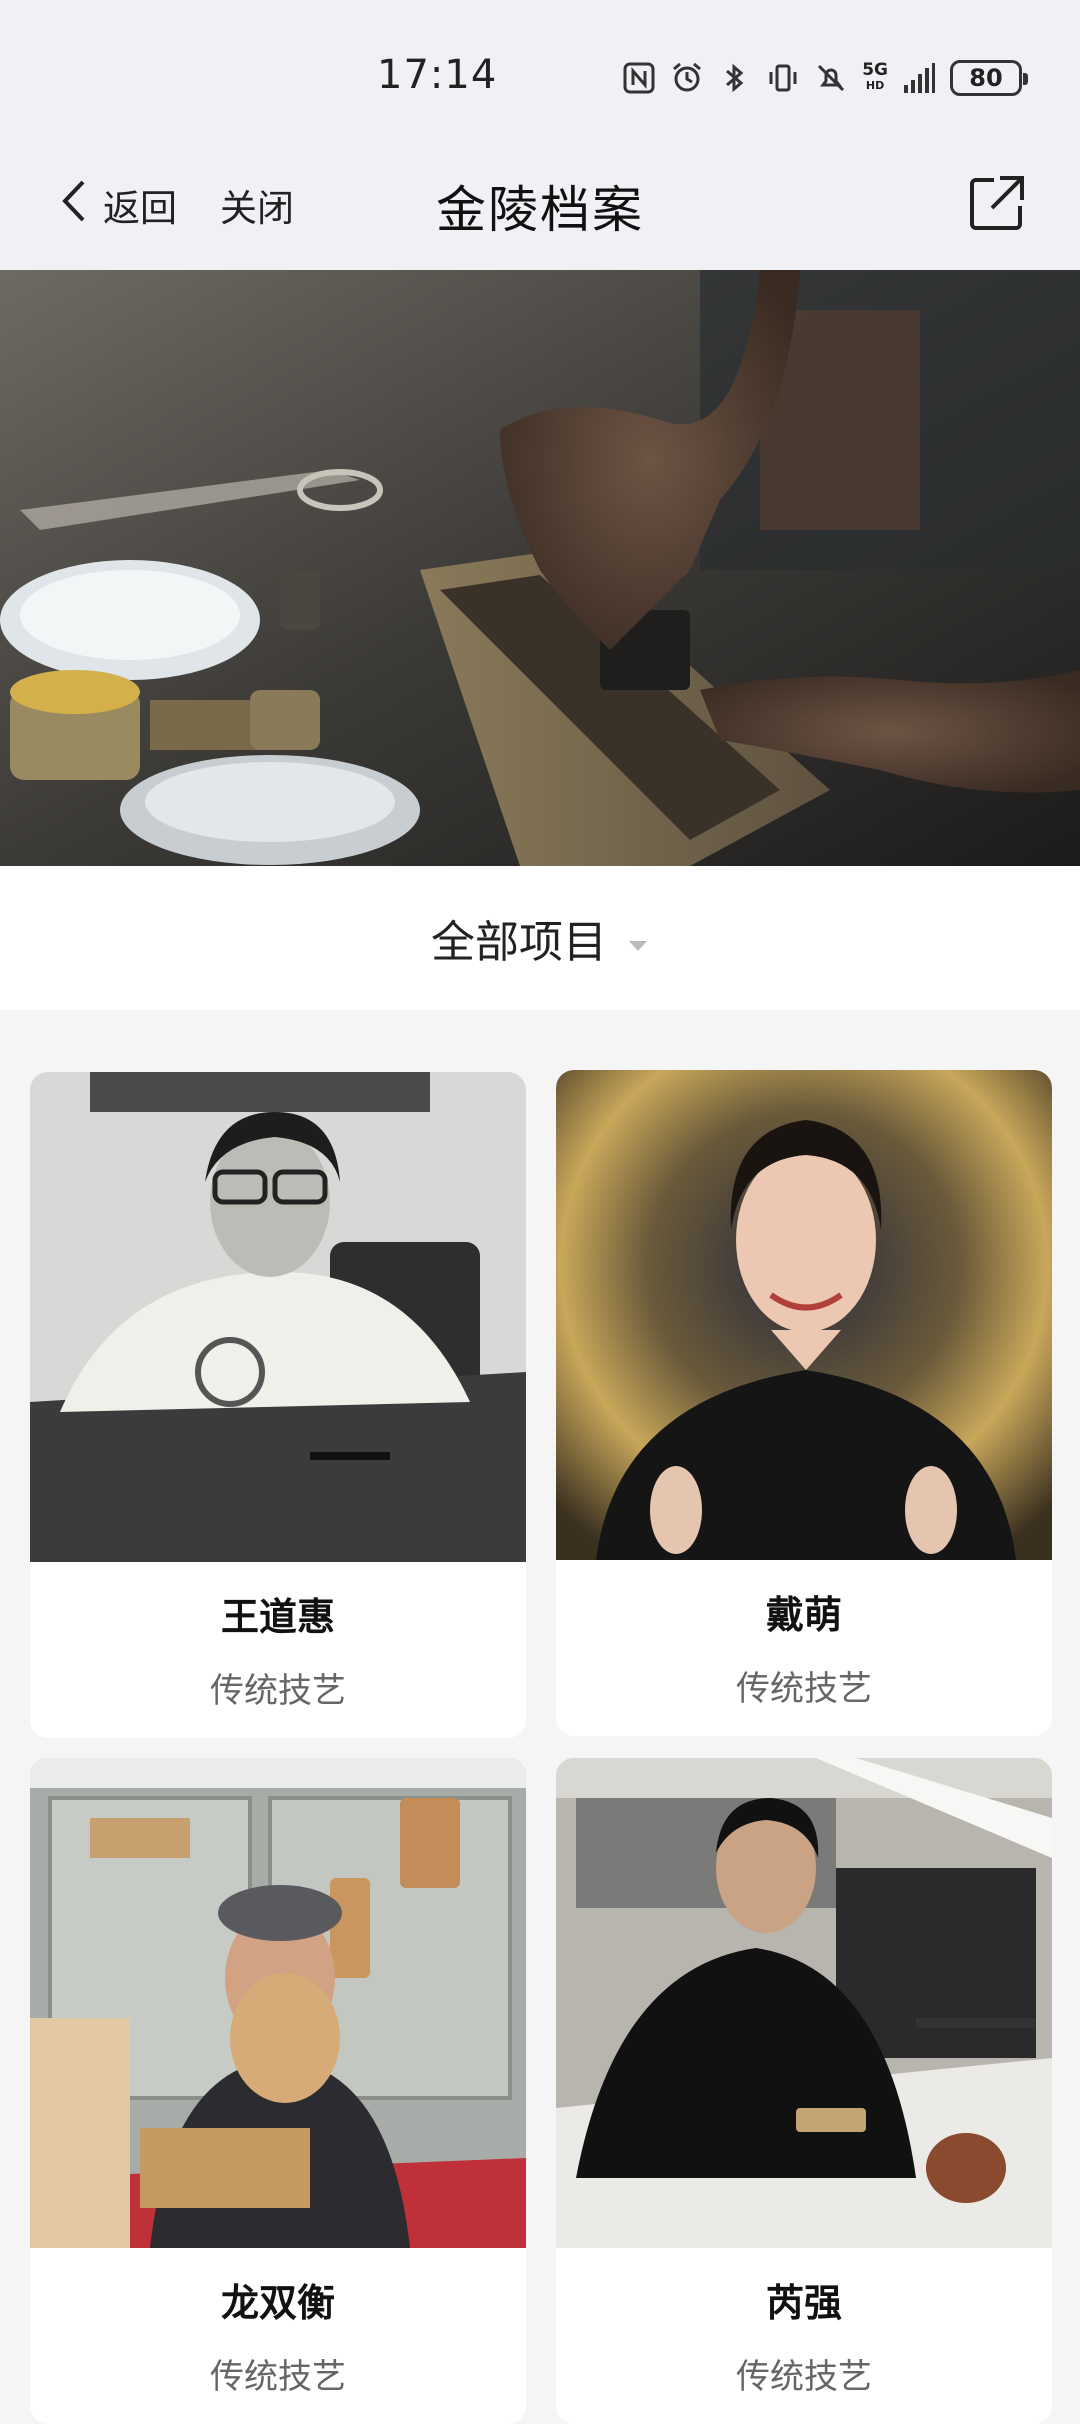  Describe the element at coordinates (519, 942) in the screenshot. I see `filter-label: 全部项目` at that location.